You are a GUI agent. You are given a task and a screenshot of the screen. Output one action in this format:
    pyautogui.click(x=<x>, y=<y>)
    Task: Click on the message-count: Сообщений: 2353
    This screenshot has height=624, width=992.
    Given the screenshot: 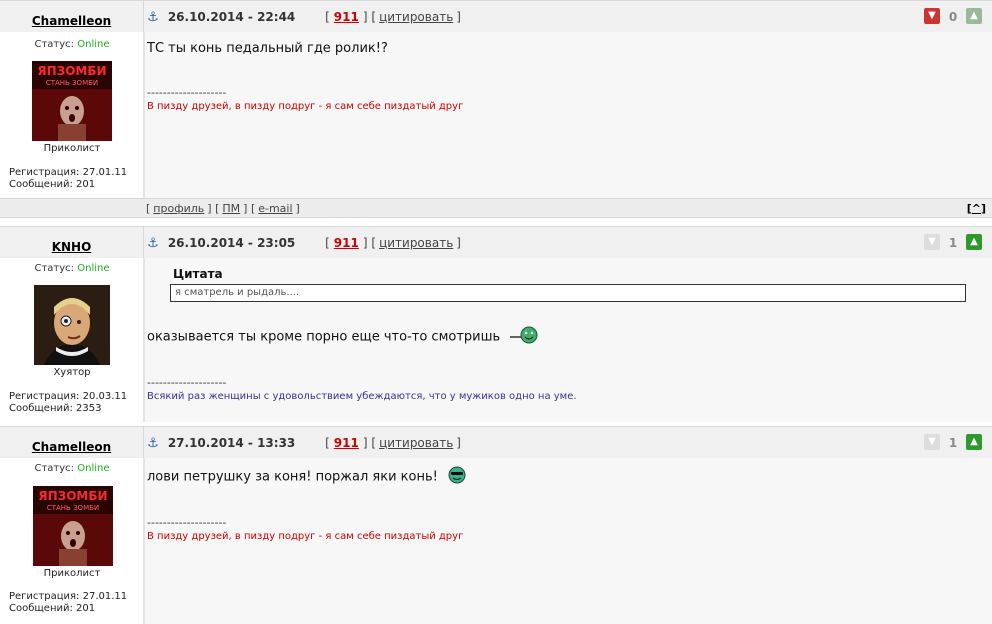 What is the action you would take?
    pyautogui.click(x=55, y=408)
    